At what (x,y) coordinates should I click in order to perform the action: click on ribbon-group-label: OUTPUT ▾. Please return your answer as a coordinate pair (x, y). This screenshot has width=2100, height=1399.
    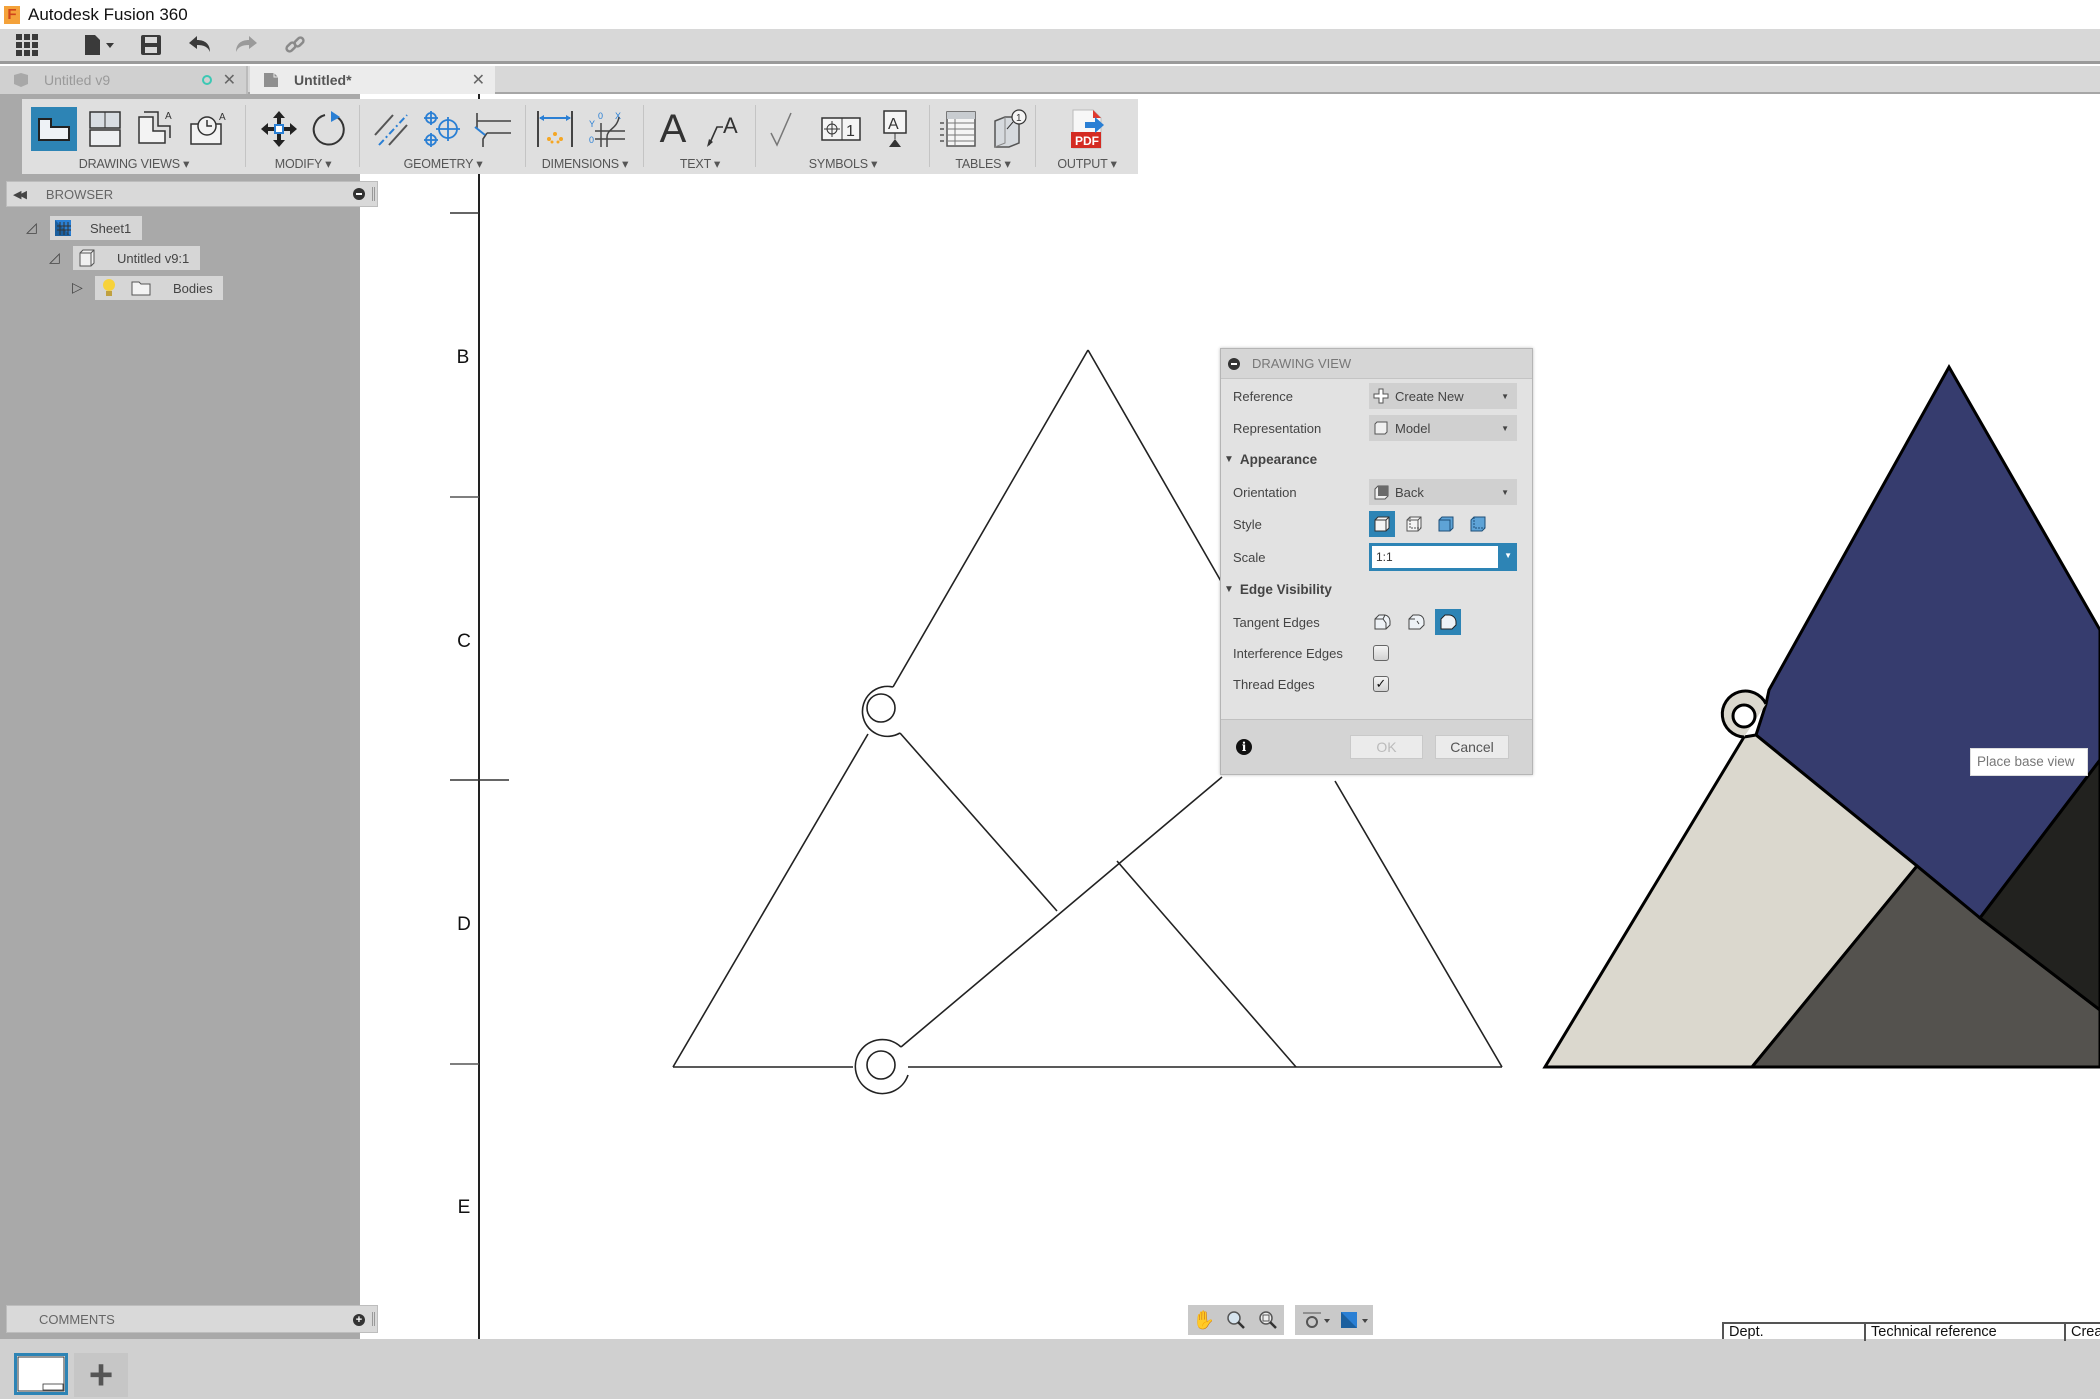
    Looking at the image, I should click on (1087, 163).